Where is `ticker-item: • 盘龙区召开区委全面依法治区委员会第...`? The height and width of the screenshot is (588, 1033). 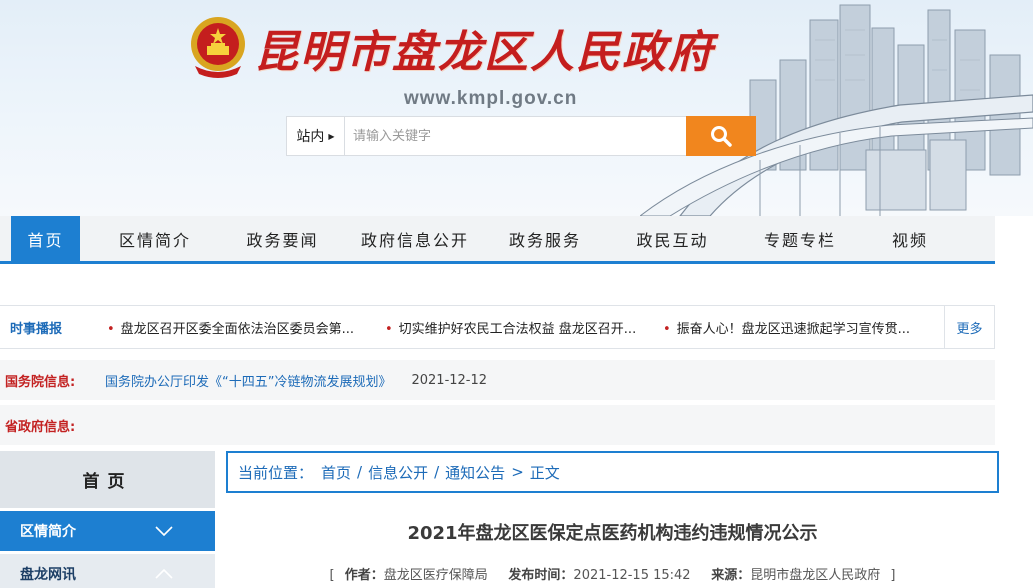 ticker-item: • 盘龙区召开区委全面依法治区委员会第... is located at coordinates (234, 327).